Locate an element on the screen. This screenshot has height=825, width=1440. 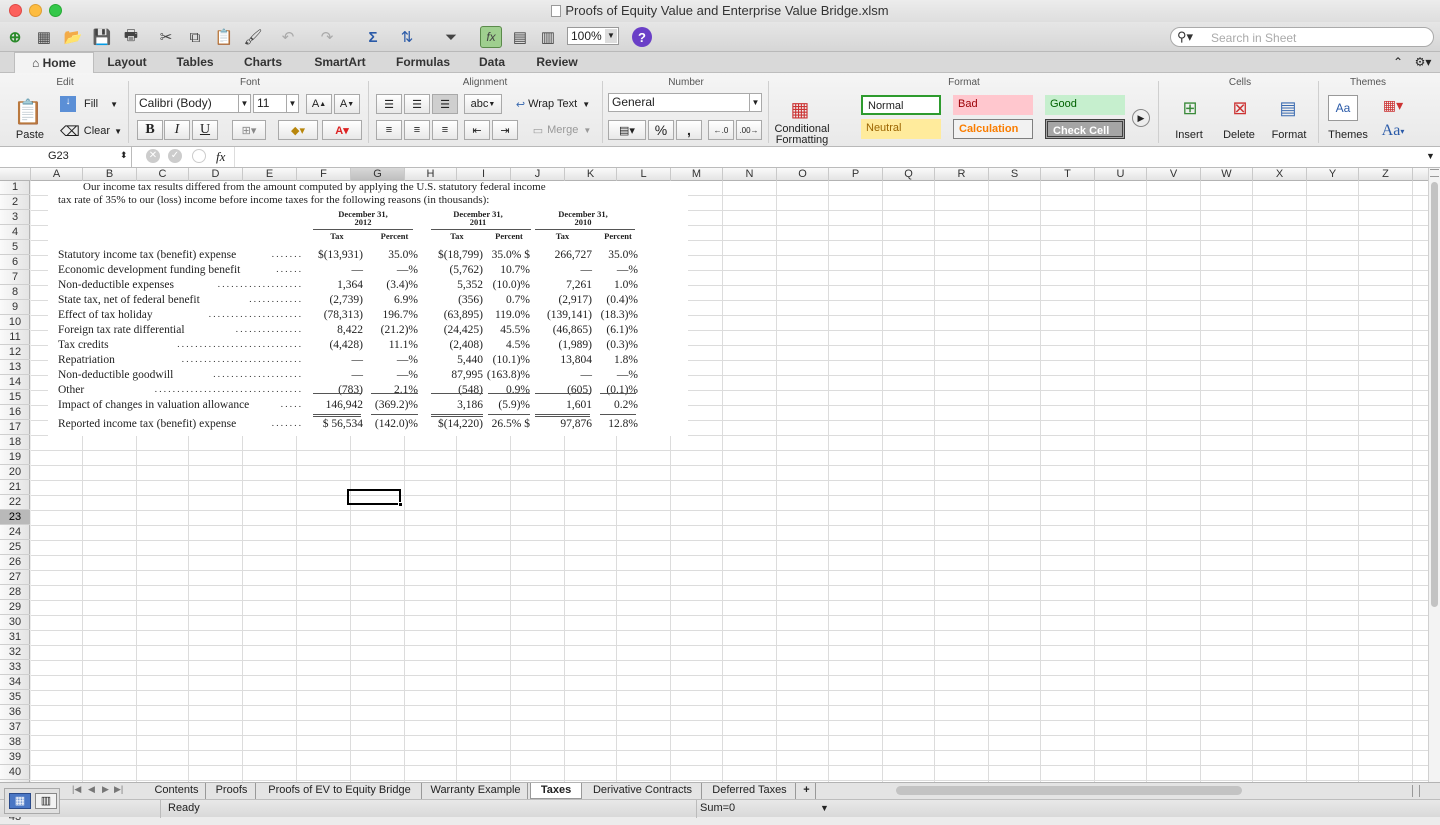
column-header-i: I is located at coordinates (484, 174).